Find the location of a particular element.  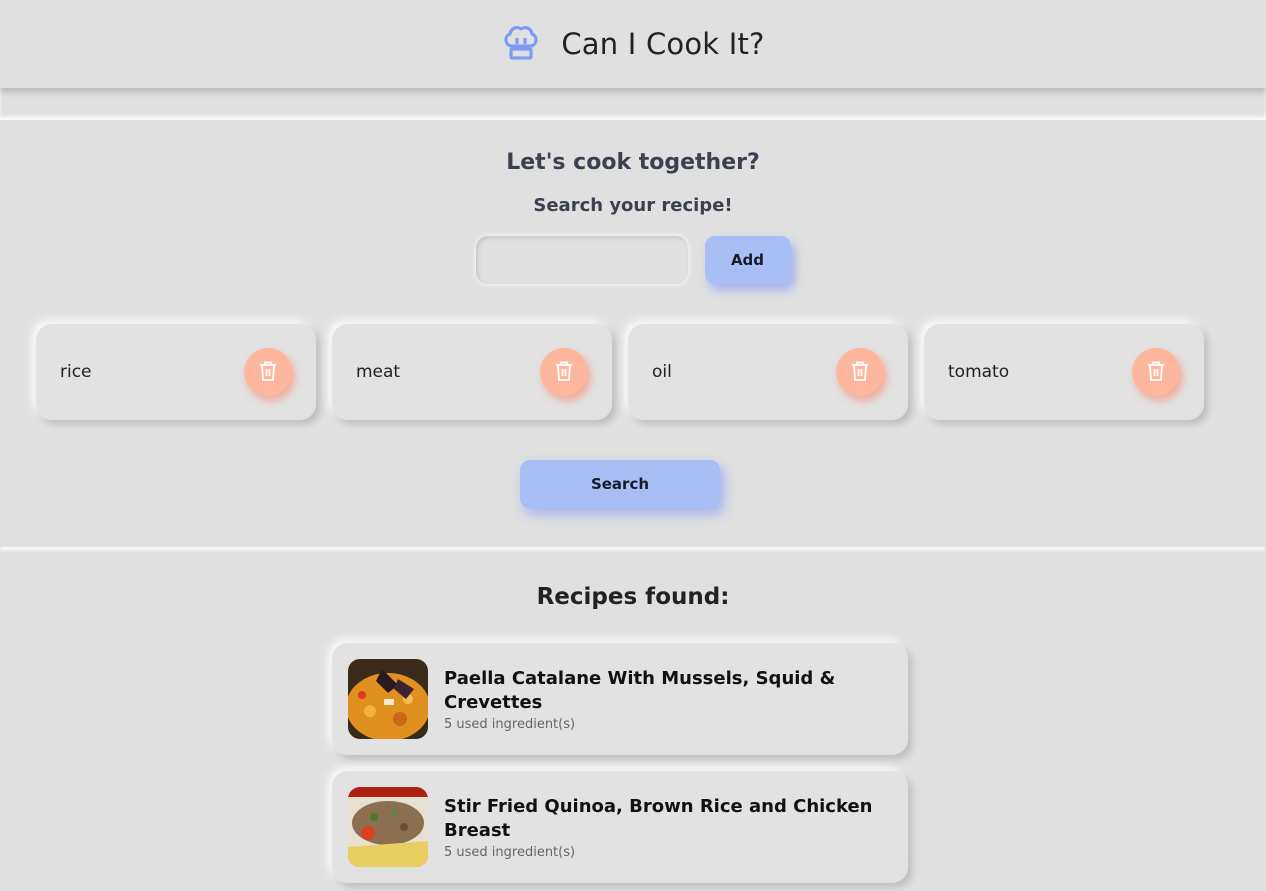

results-title: Recipes found: is located at coordinates (633, 597).